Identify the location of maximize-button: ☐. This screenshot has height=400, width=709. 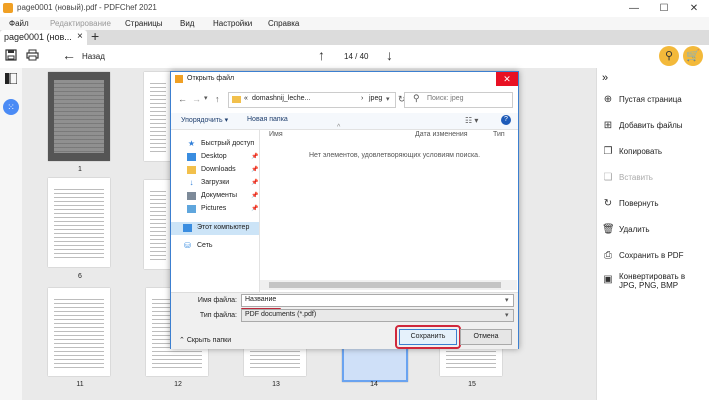
(664, 8).